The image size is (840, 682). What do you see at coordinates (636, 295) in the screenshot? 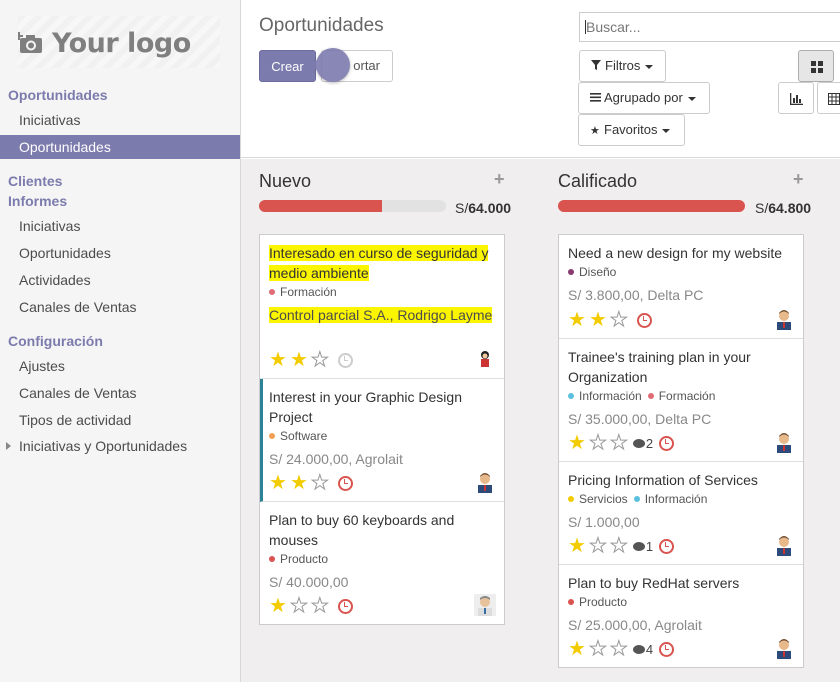
I see `card-amount: S/ 3.800,00, Delta PC` at bounding box center [636, 295].